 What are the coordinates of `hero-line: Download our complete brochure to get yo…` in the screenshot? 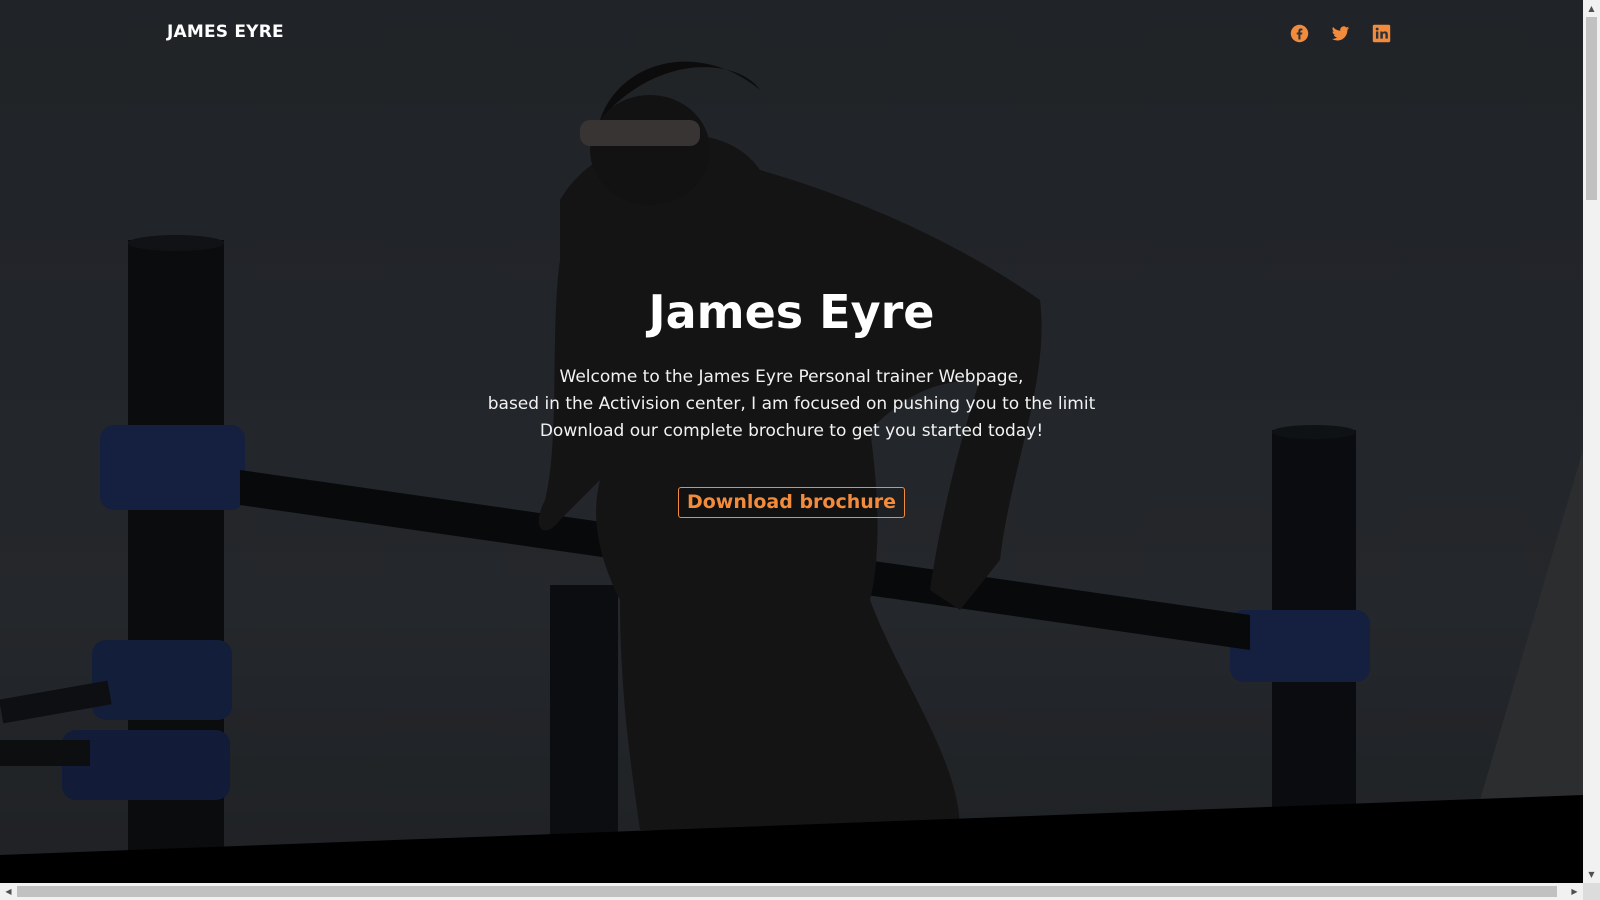 It's located at (791, 431).